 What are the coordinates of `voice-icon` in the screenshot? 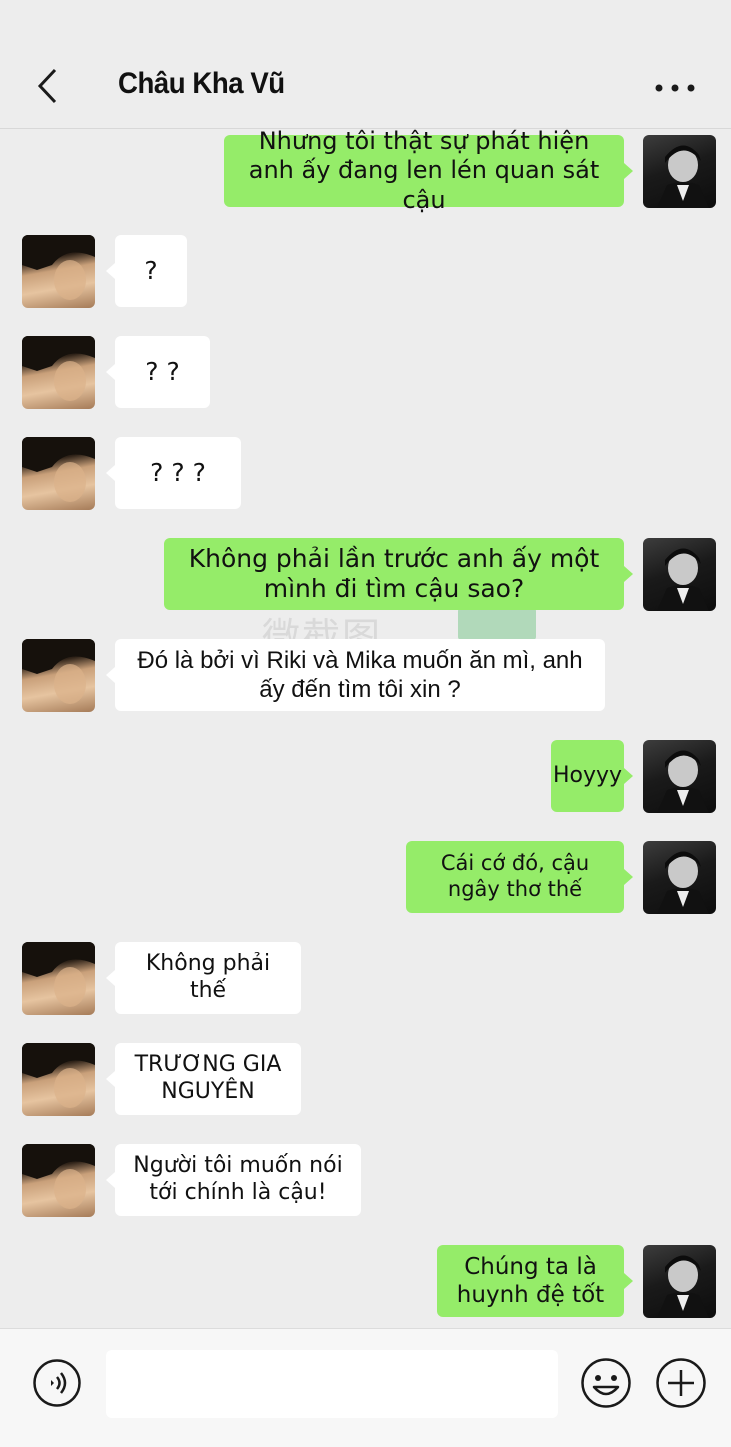 It's located at (57, 1383).